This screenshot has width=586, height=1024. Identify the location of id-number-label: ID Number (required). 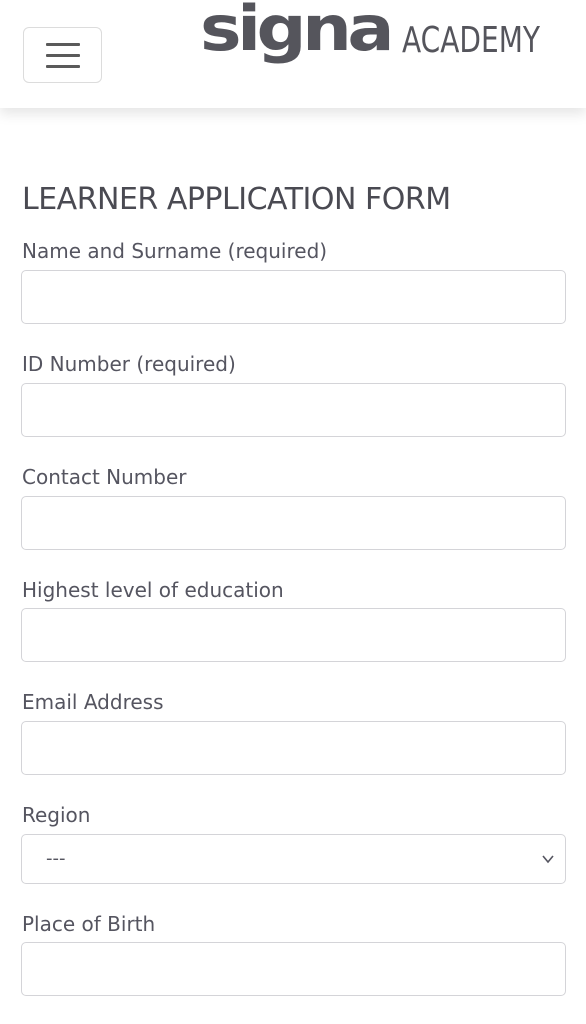
(129, 364).